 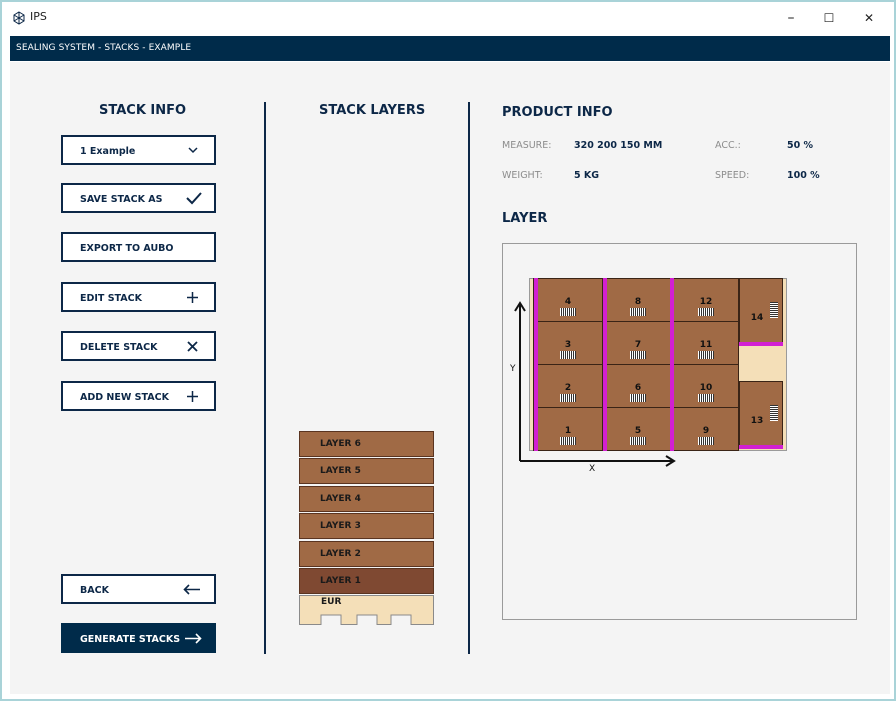 What do you see at coordinates (138, 150) in the screenshot?
I see `stack-select: 1 Example` at bounding box center [138, 150].